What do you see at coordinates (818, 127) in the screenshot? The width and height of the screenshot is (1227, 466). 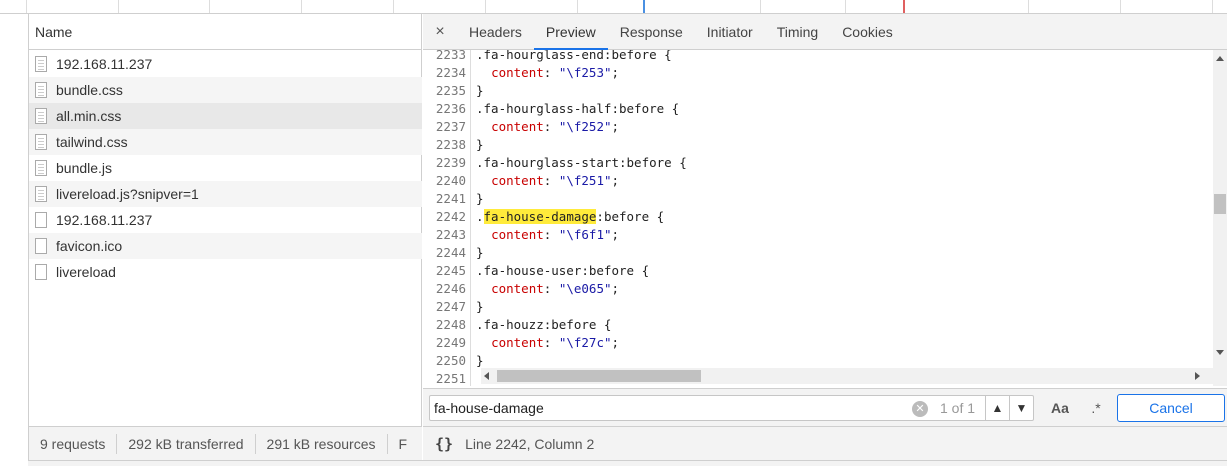 I see `code-line: 2237 content: "\f252";` at bounding box center [818, 127].